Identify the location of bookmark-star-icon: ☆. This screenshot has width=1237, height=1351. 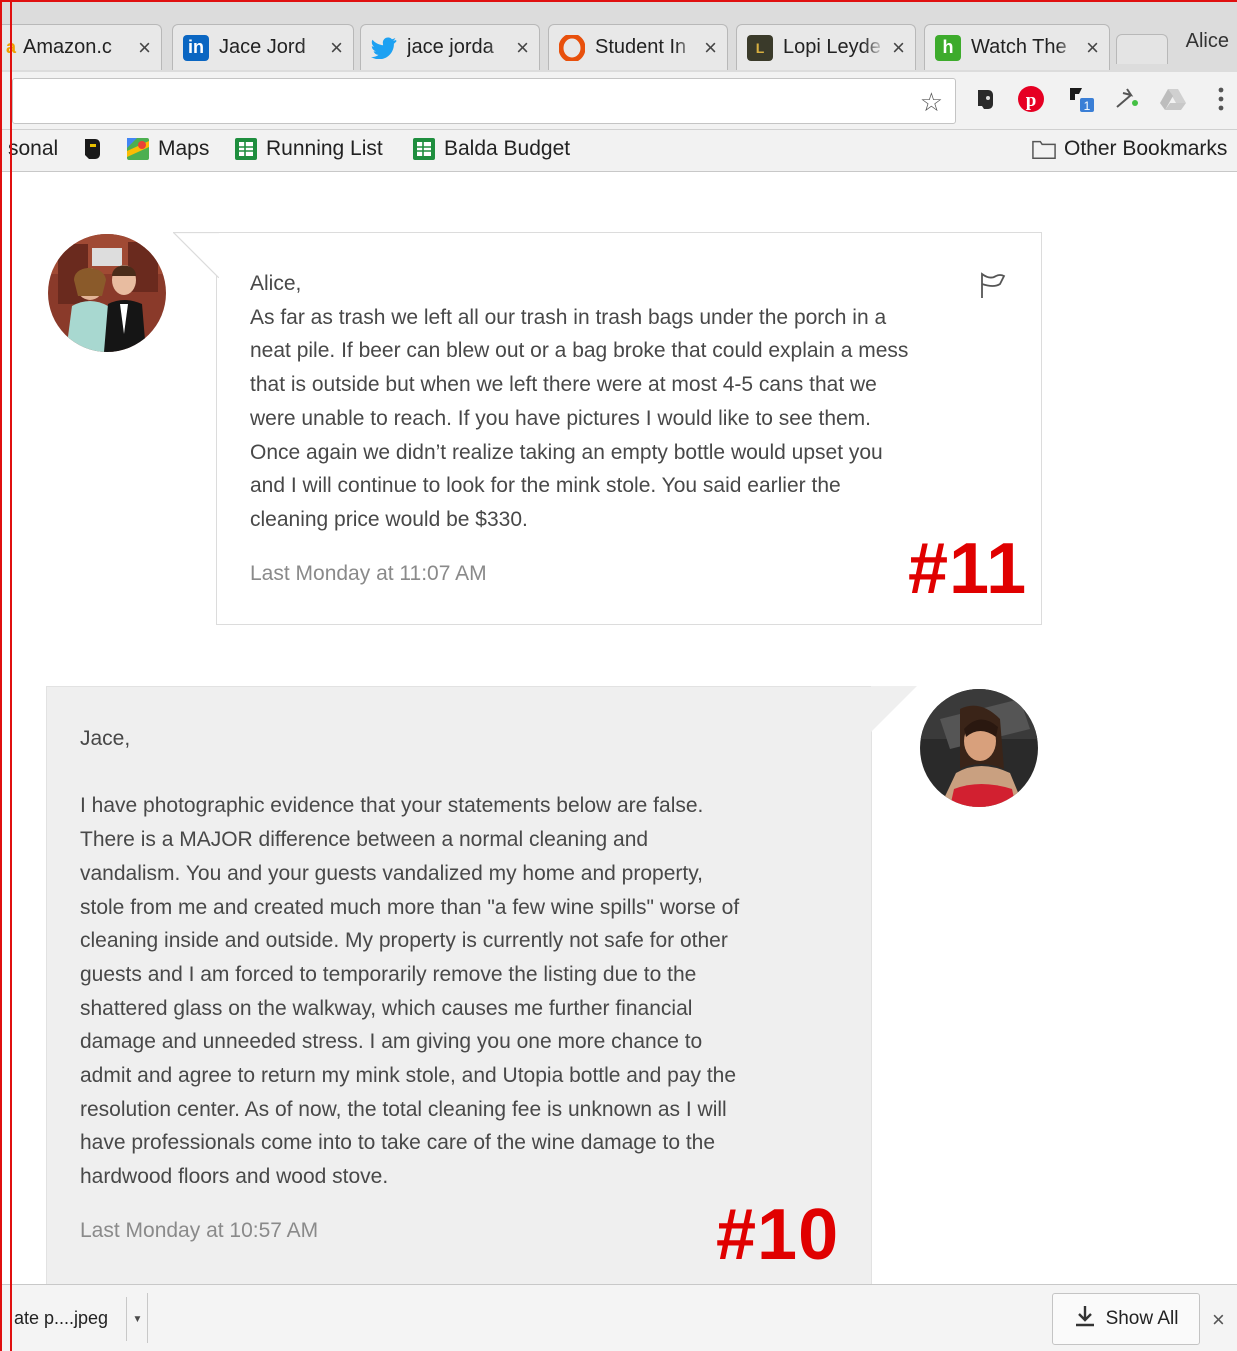
(931, 102).